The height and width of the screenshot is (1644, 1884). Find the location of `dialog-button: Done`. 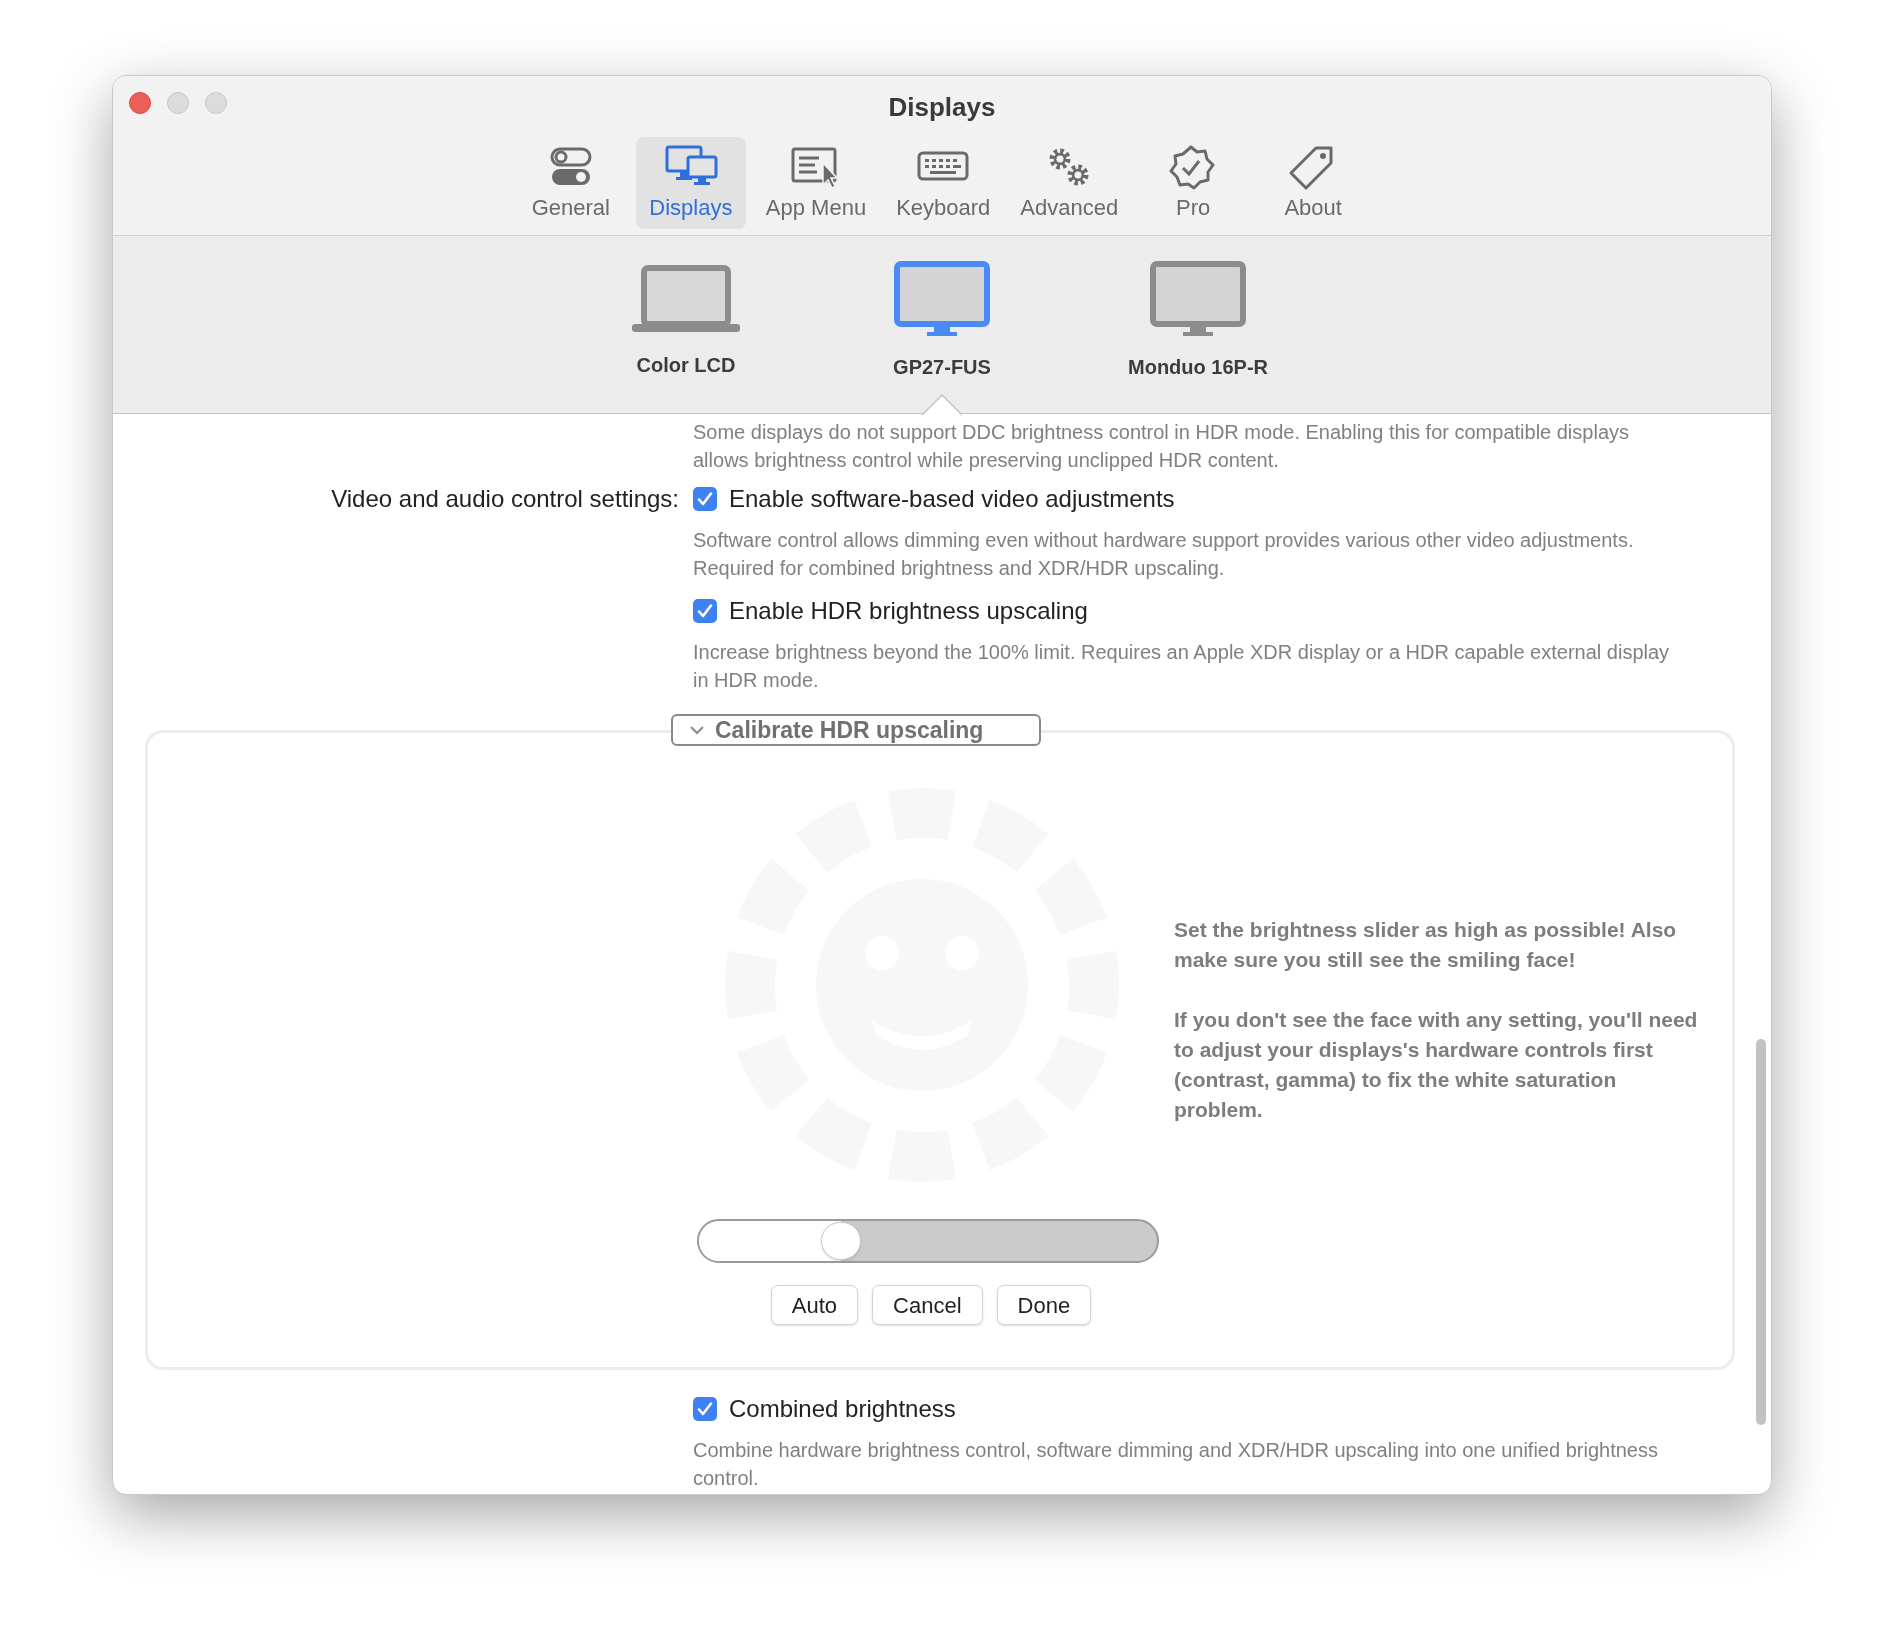

dialog-button: Done is located at coordinates (1044, 1305).